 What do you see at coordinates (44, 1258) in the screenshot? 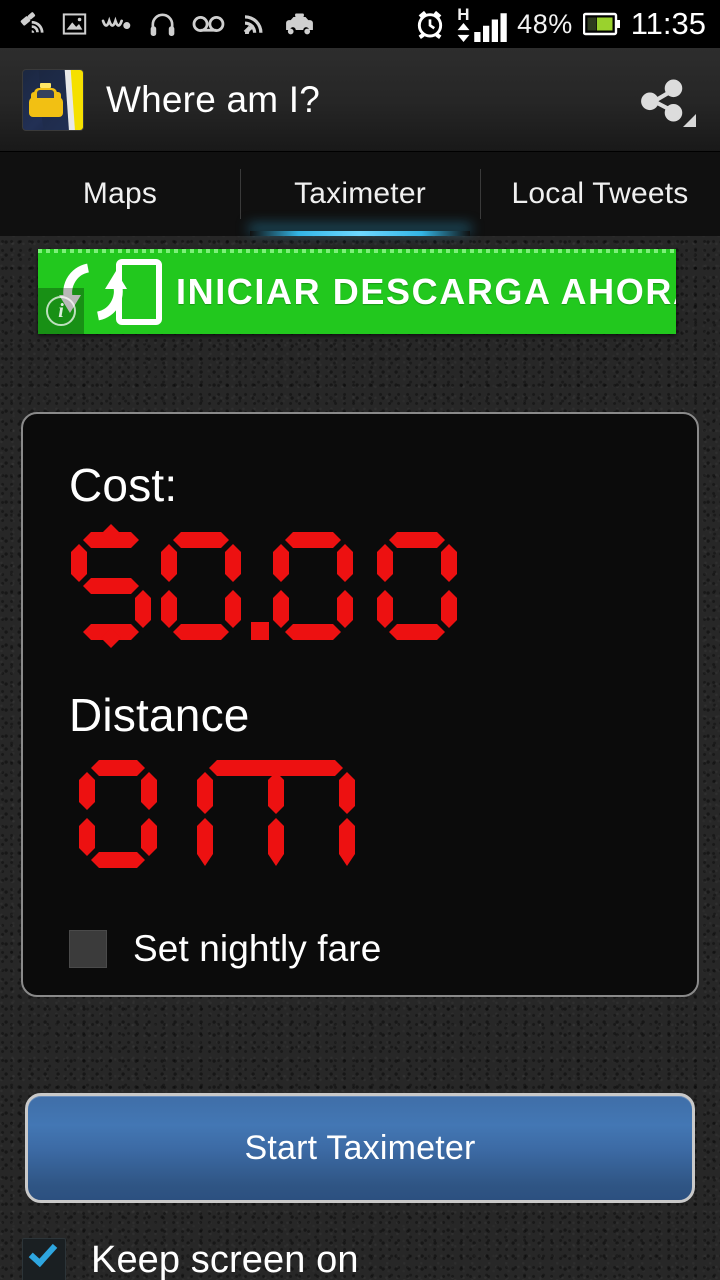
I see `checkbox-checked-icon` at bounding box center [44, 1258].